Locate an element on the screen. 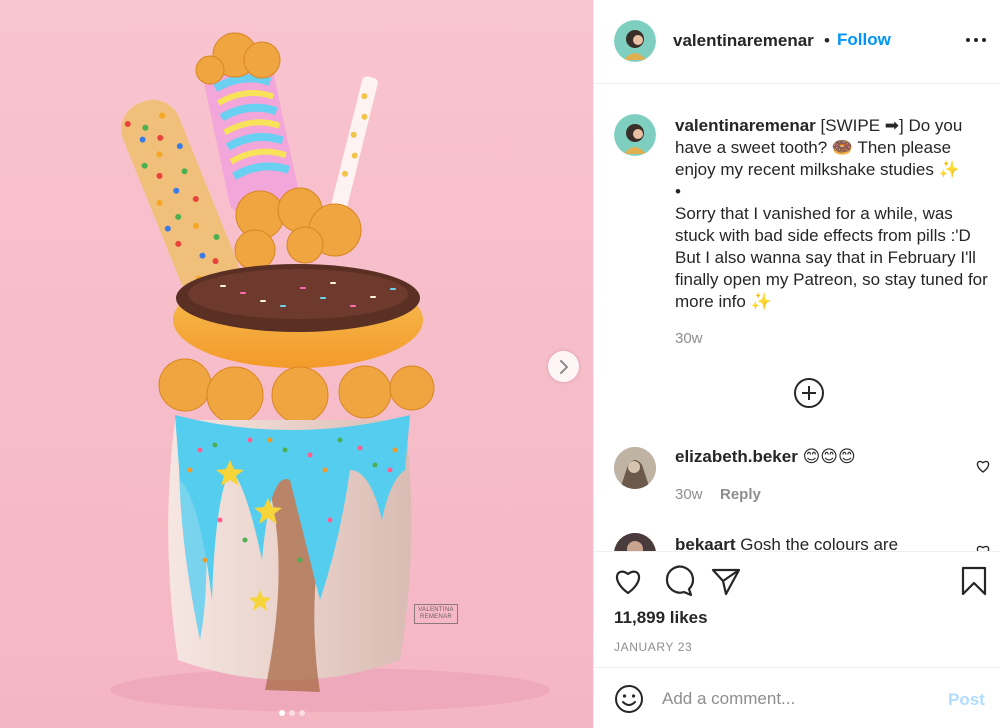  commenter-username: bekaart is located at coordinates (705, 543).